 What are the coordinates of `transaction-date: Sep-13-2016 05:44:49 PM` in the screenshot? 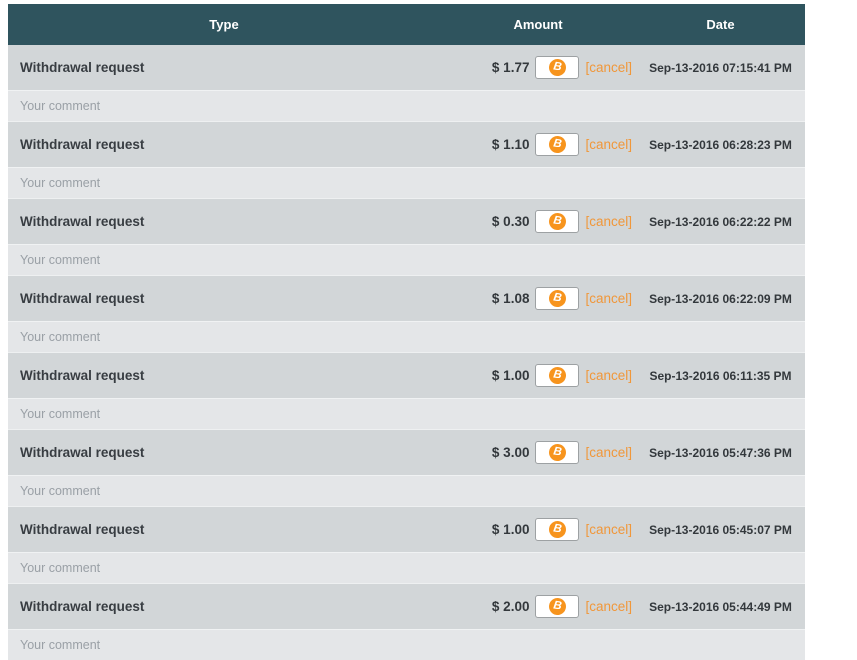 It's located at (720, 606).